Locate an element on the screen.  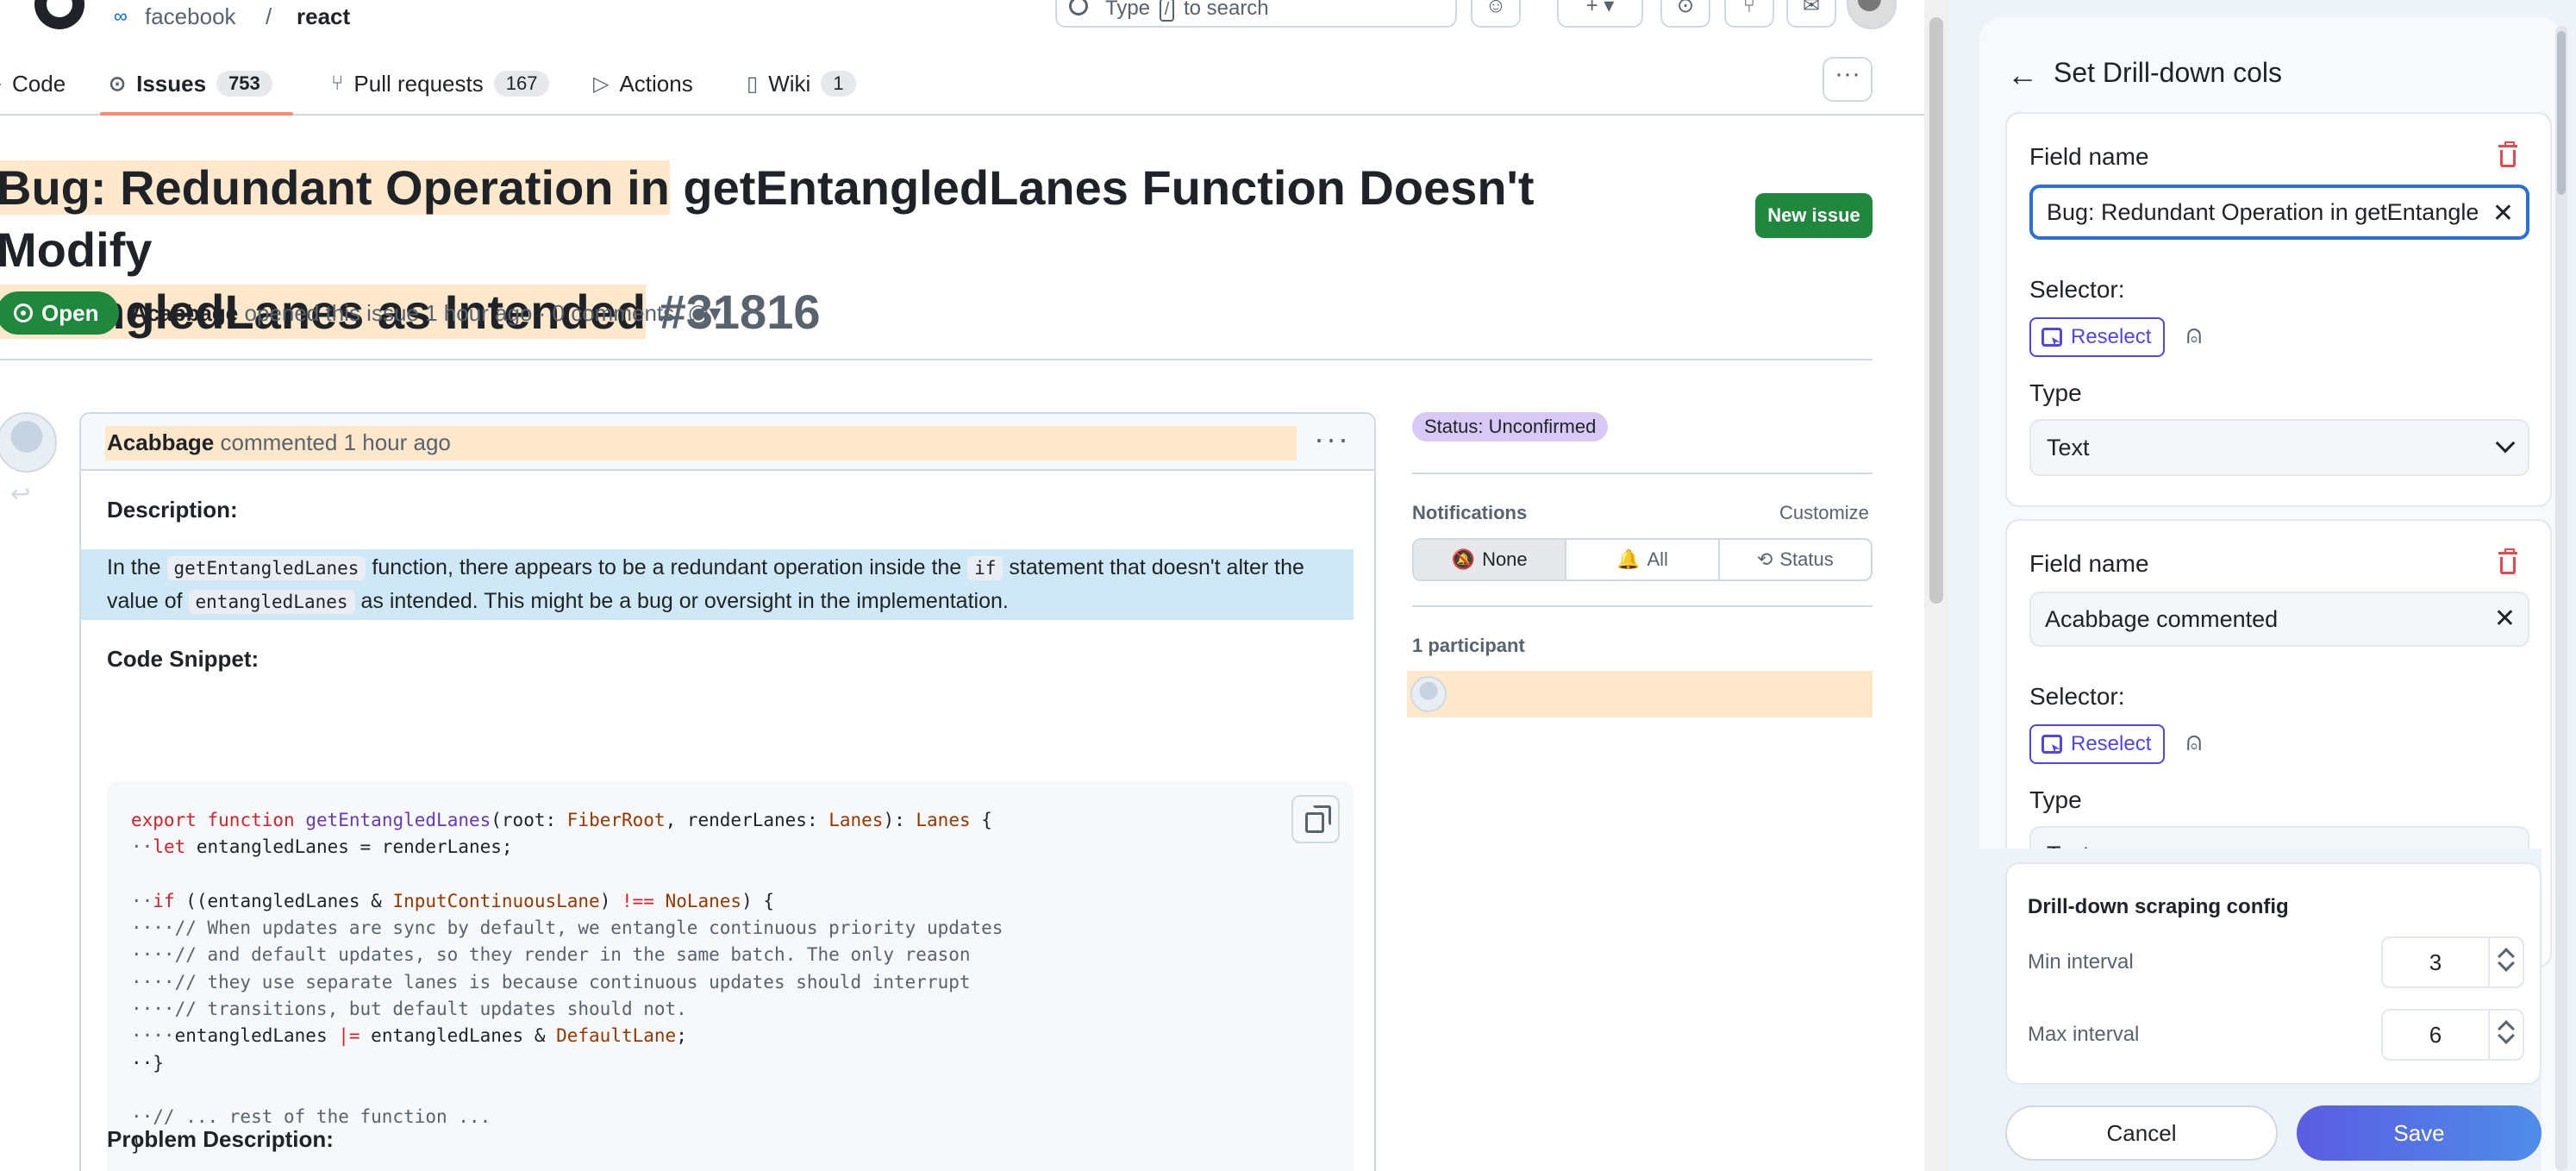
tab-wiki: ▯ Wiki 1 is located at coordinates (802, 84).